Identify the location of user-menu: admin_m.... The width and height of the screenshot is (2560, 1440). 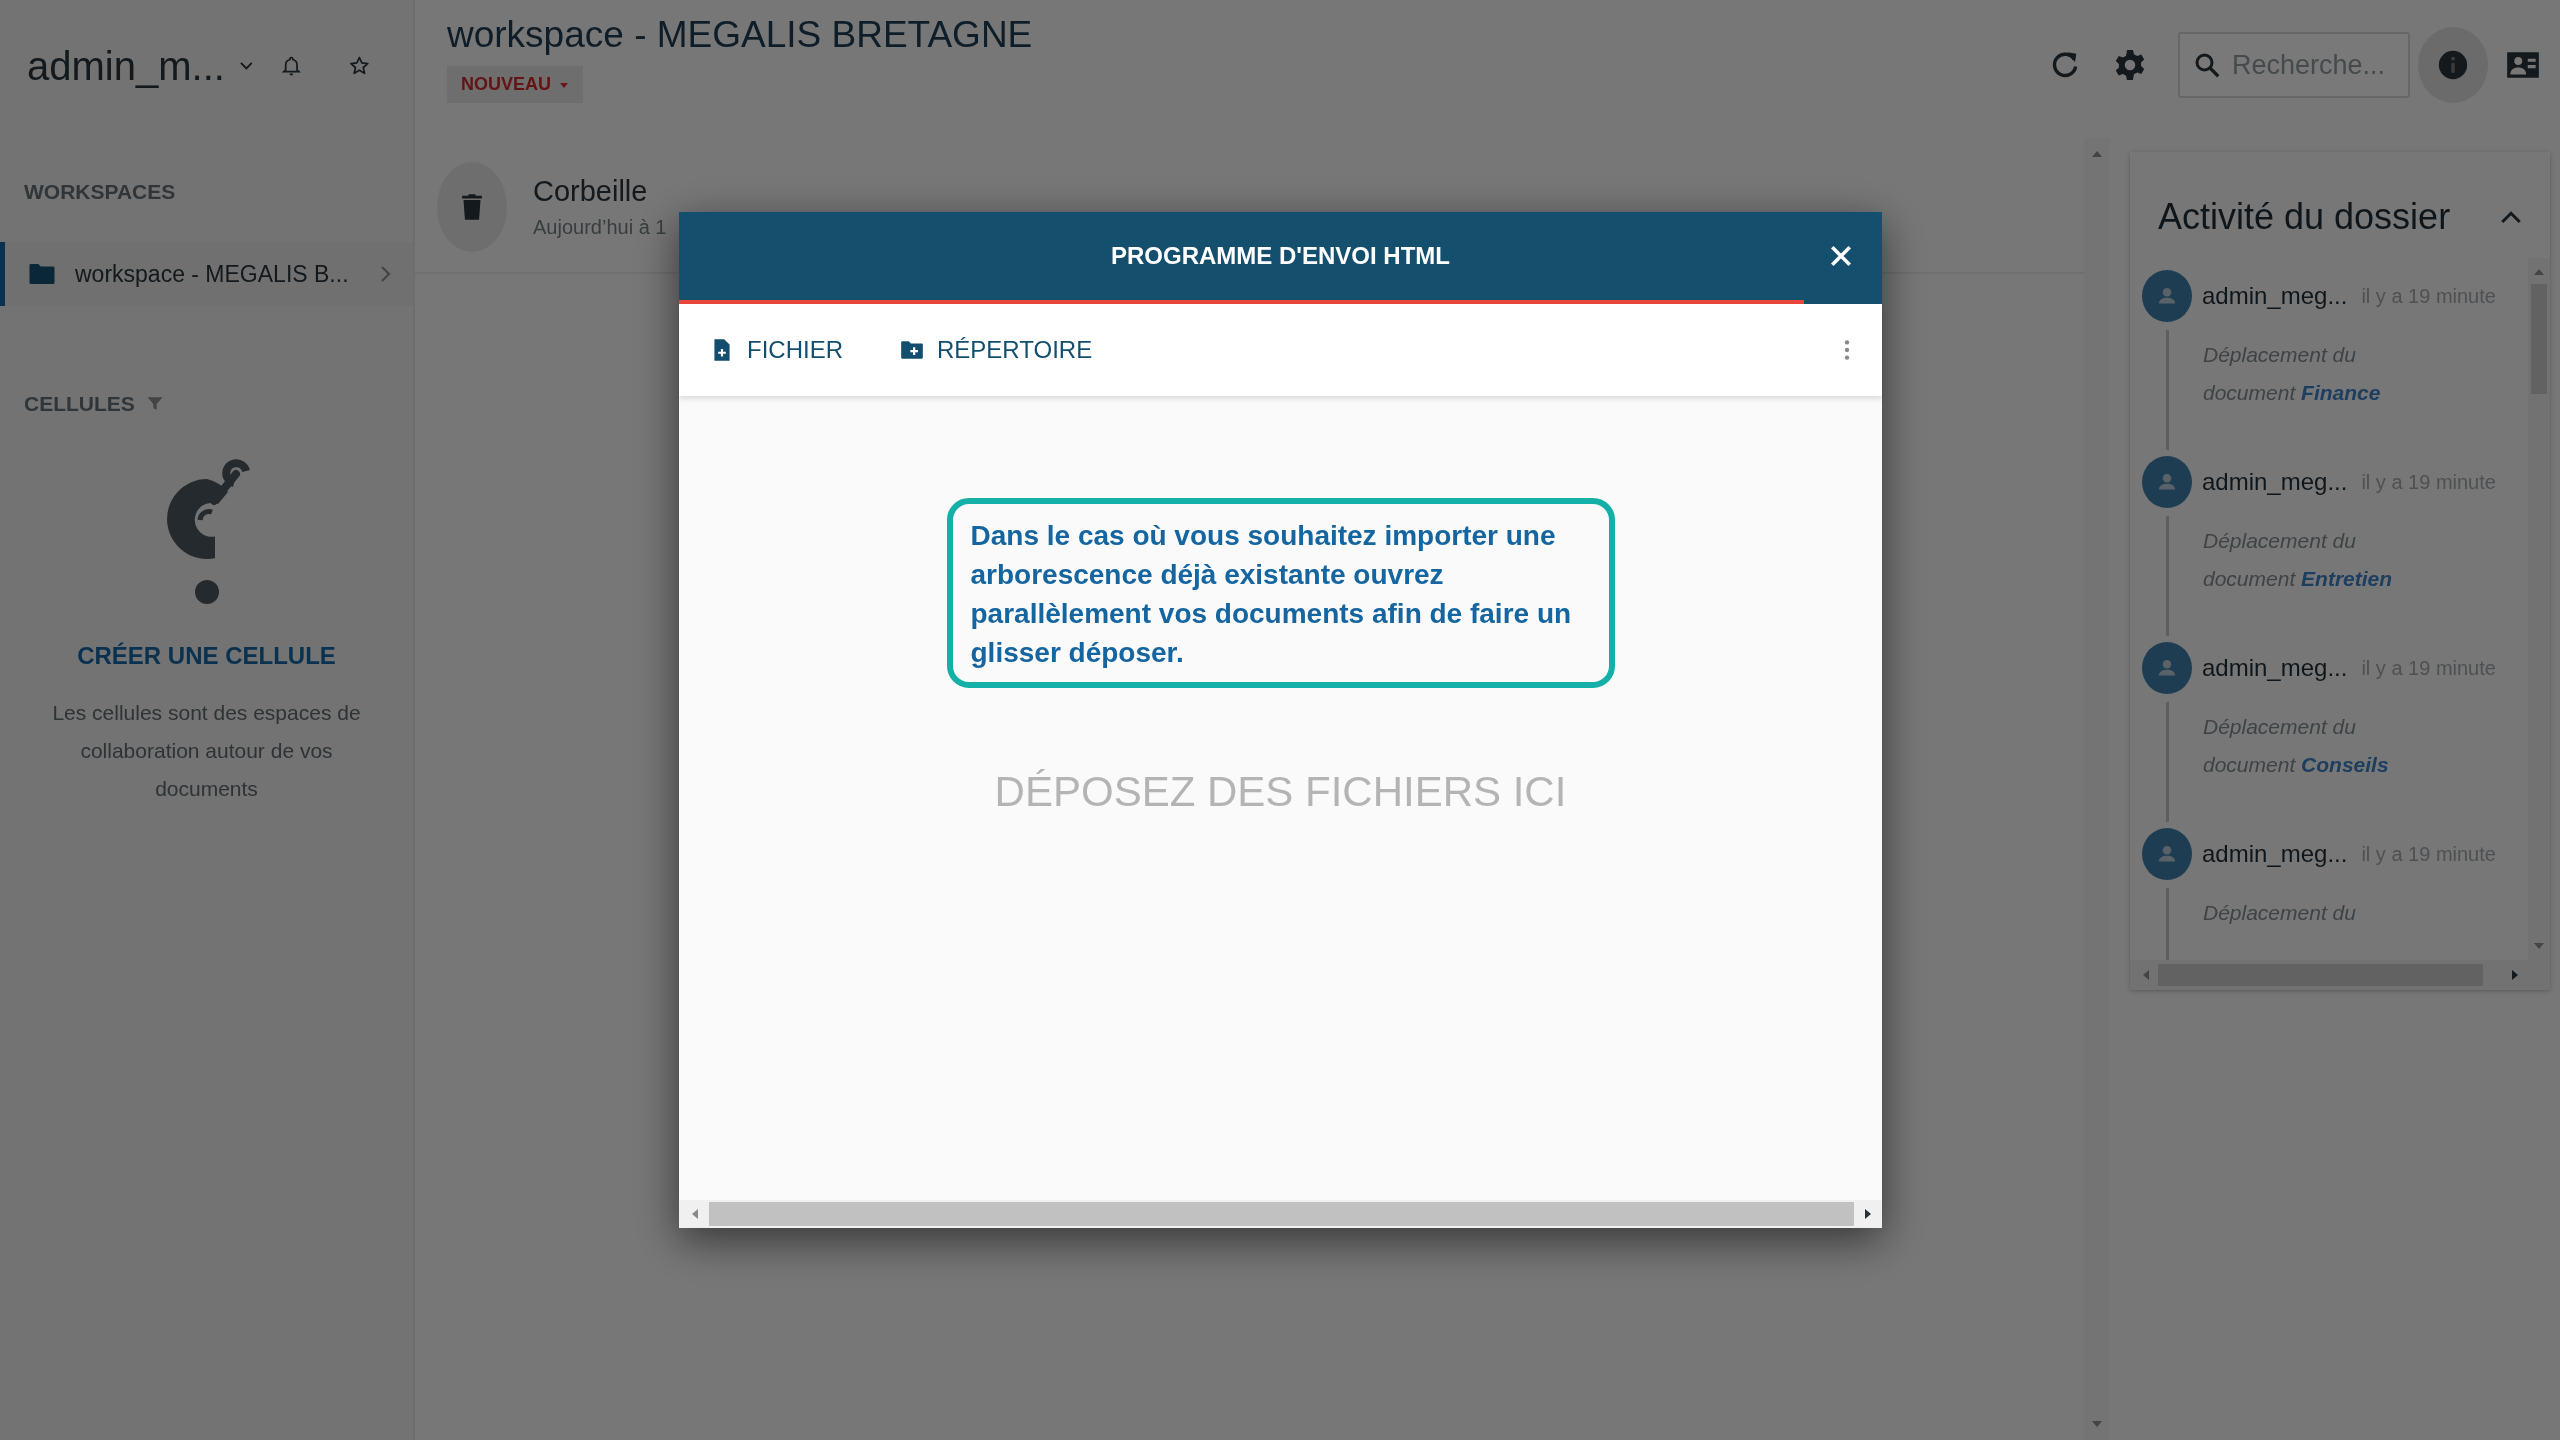
(126, 66).